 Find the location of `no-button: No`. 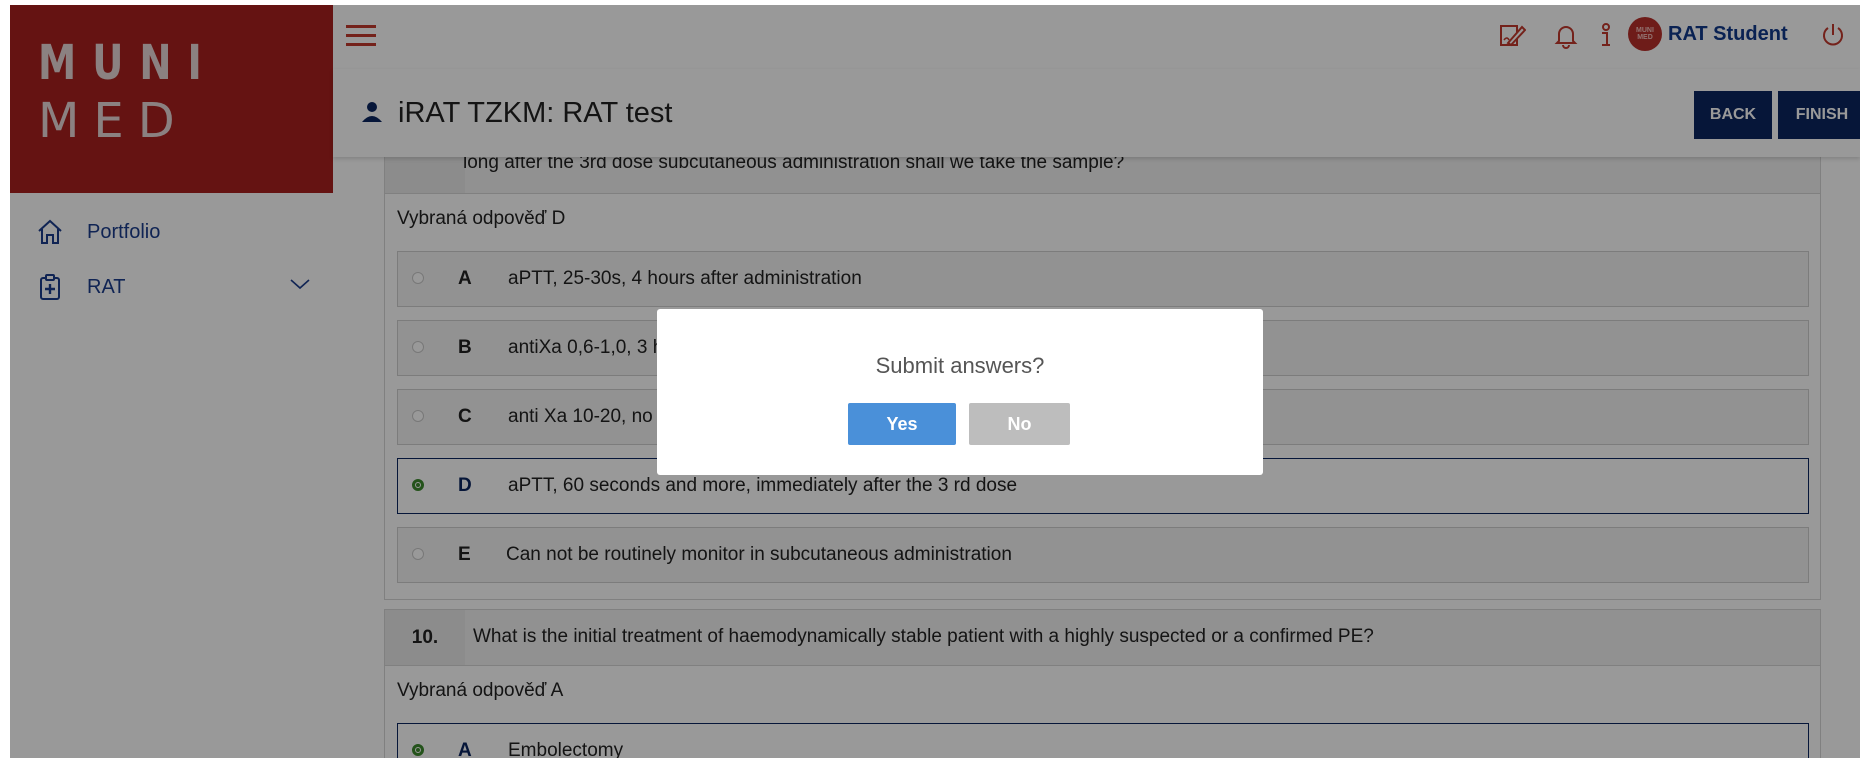

no-button: No is located at coordinates (1019, 424).